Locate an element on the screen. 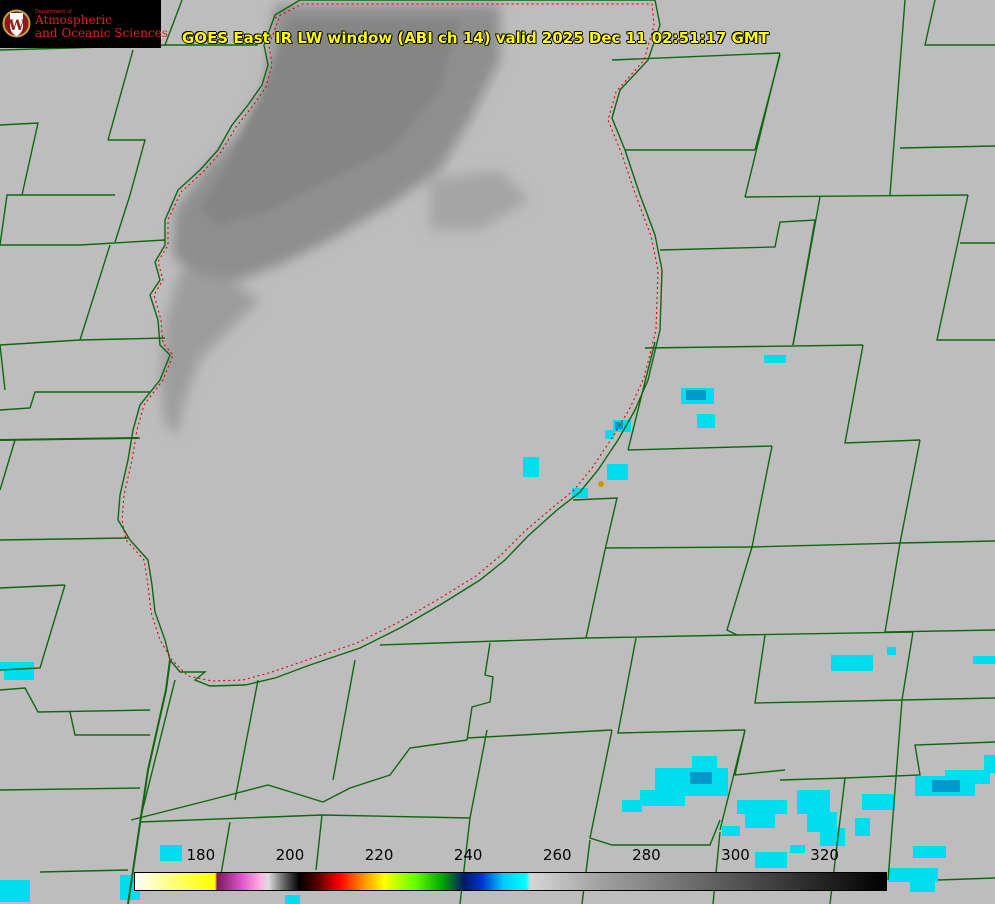 This screenshot has width=995, height=904. seal-letter: W is located at coordinates (16, 26).